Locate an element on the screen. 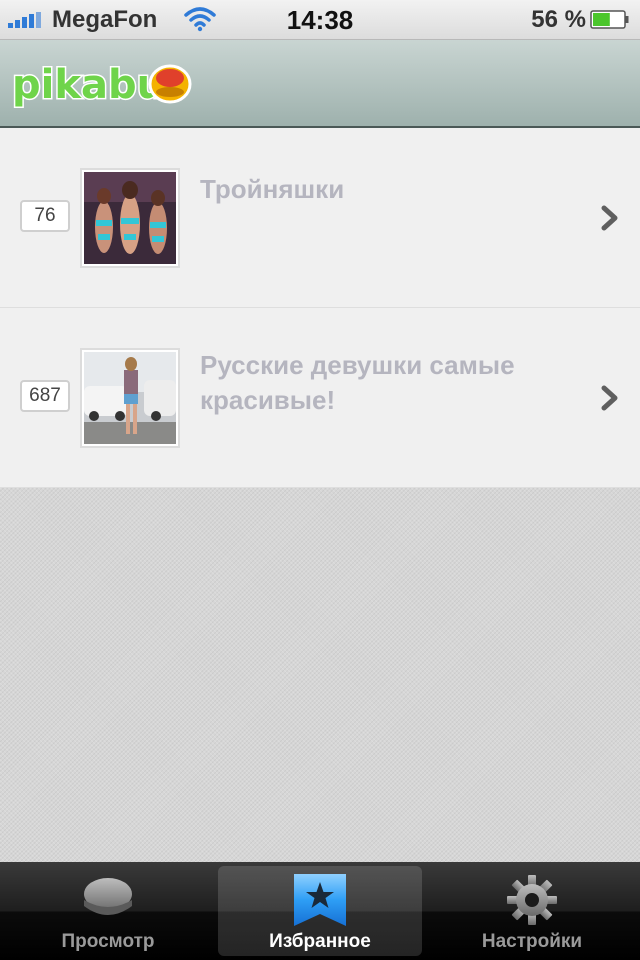 This screenshot has height=960, width=640. post-title: Тройняшки is located at coordinates (272, 189).